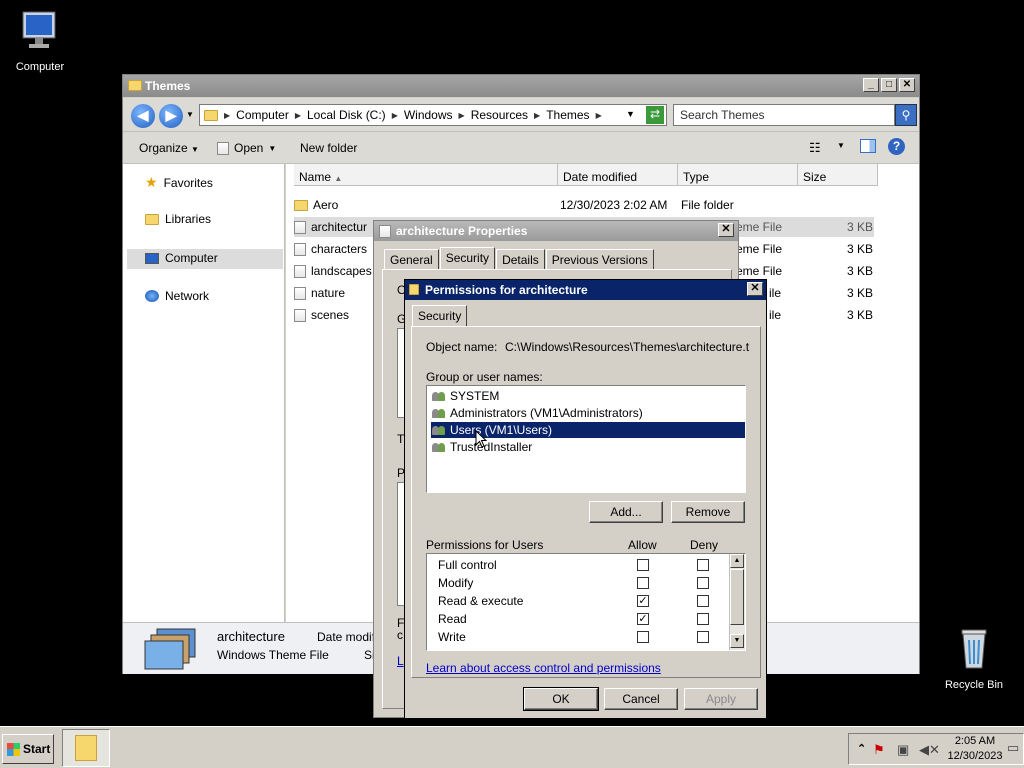  What do you see at coordinates (561, 699) in the screenshot?
I see `ok-button: OK` at bounding box center [561, 699].